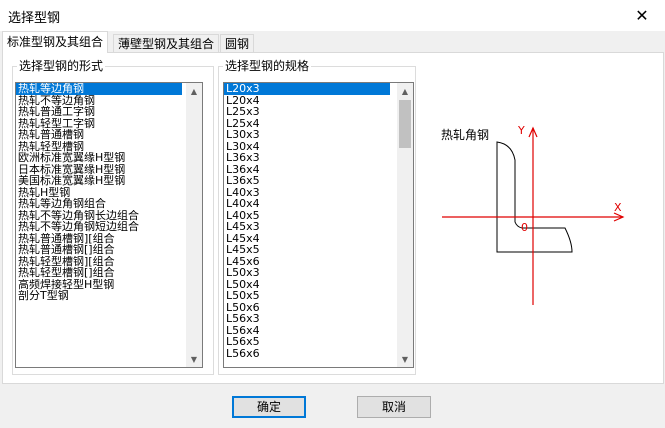 This screenshot has height=428, width=665. I want to click on cancel-button: 取消, so click(394, 407).